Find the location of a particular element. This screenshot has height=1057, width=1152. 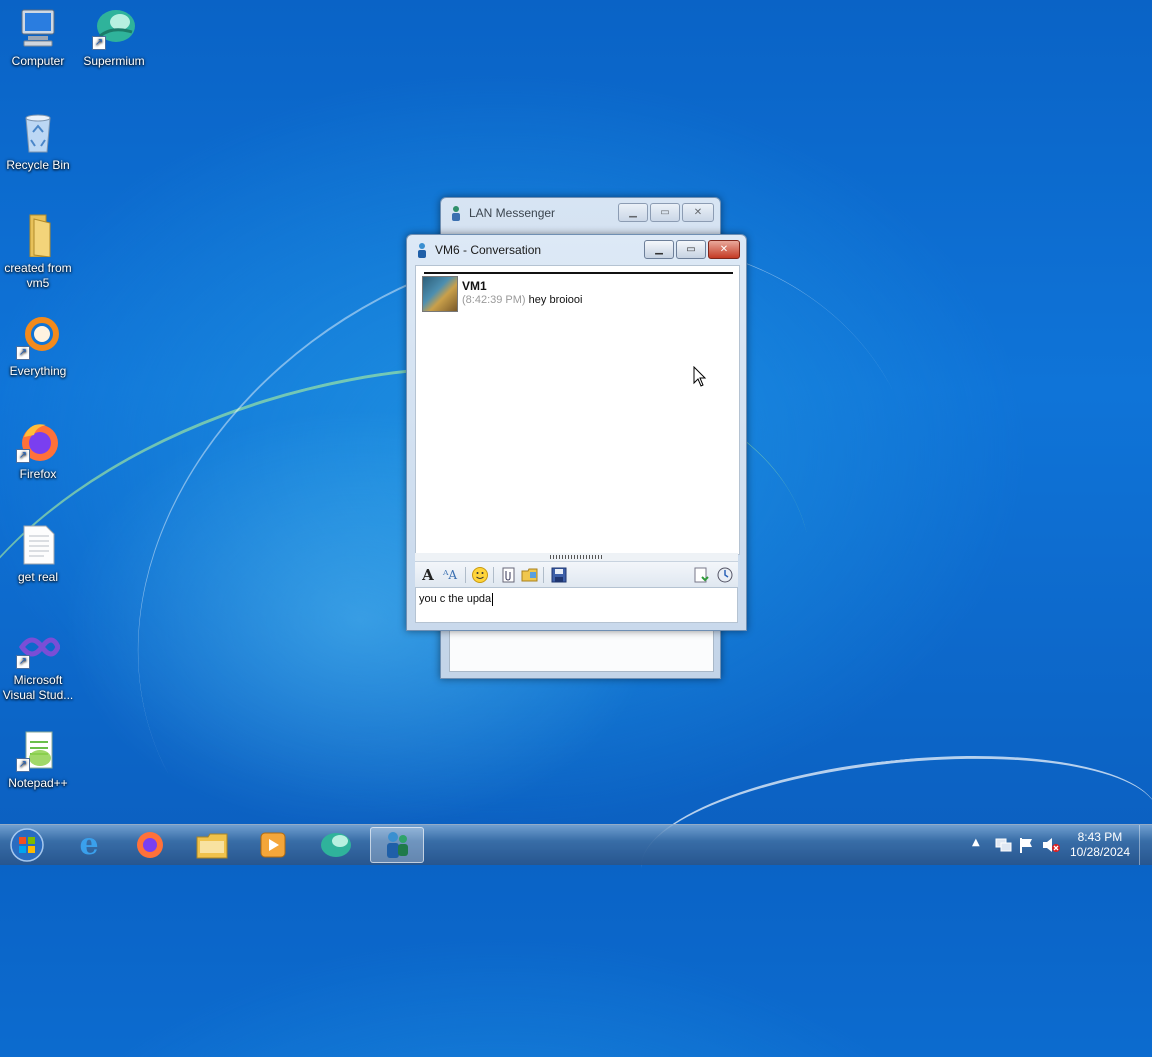

message-line: (8:42:39 PM) hey broiooi is located at coordinates (522, 300).